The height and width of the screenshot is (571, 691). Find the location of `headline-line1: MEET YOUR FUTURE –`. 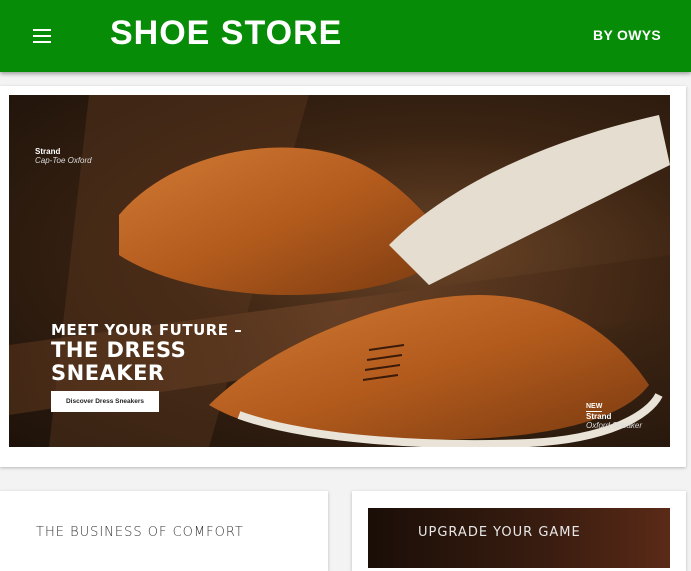

headline-line1: MEET YOUR FUTURE – is located at coordinates (147, 330).